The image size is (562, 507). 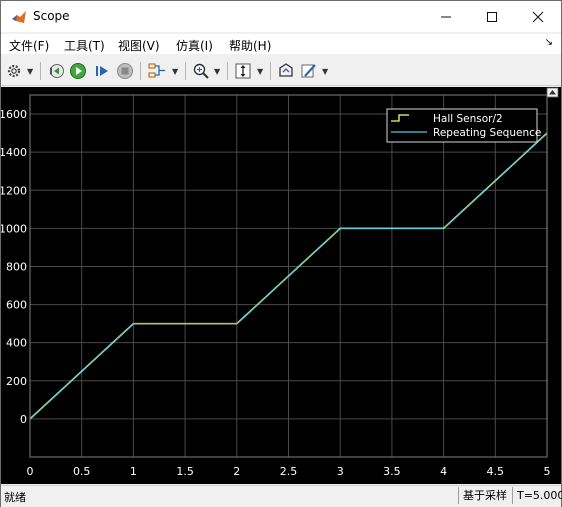 What do you see at coordinates (30, 471) in the screenshot?
I see `x-tick-label: 0` at bounding box center [30, 471].